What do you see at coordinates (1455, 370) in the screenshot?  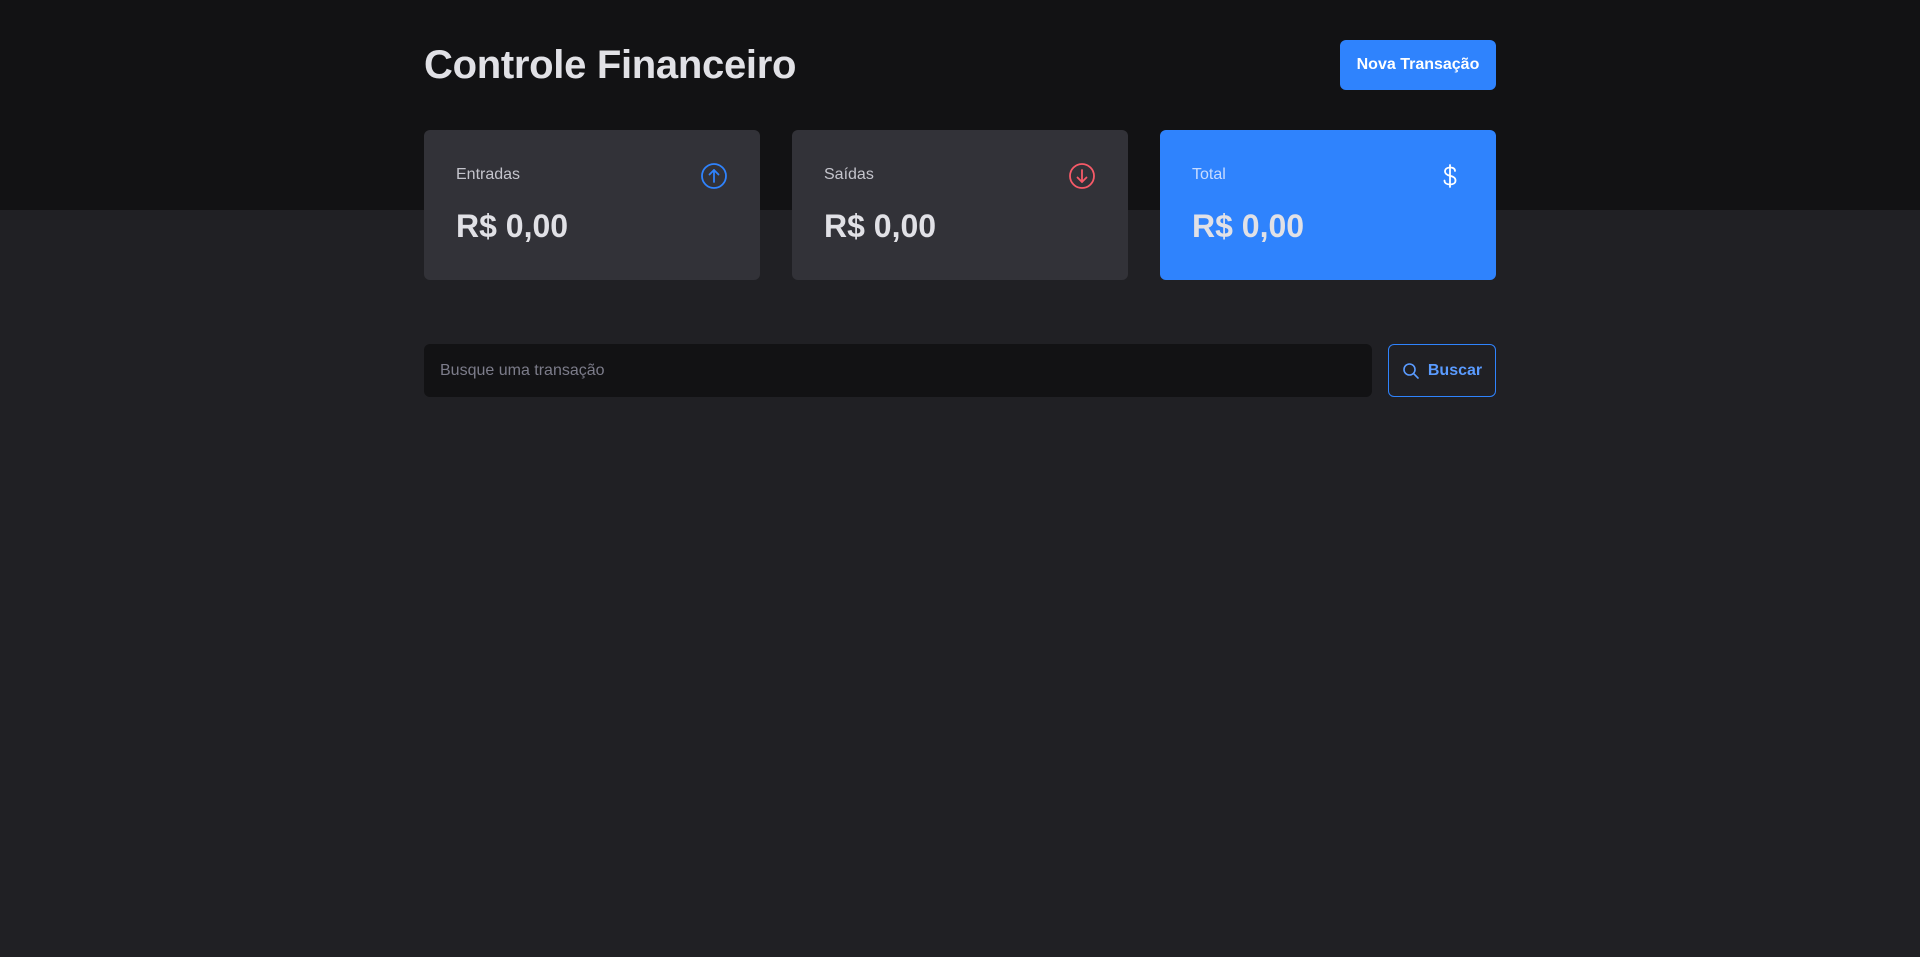 I see `search-button-label: Buscar` at bounding box center [1455, 370].